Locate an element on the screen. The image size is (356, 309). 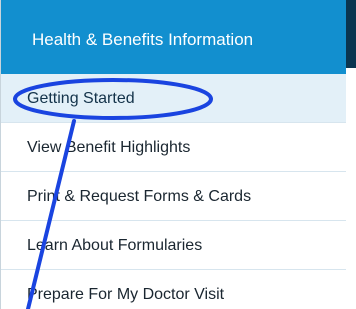
menu-header-label: Health & Benefits Information is located at coordinates (143, 39).